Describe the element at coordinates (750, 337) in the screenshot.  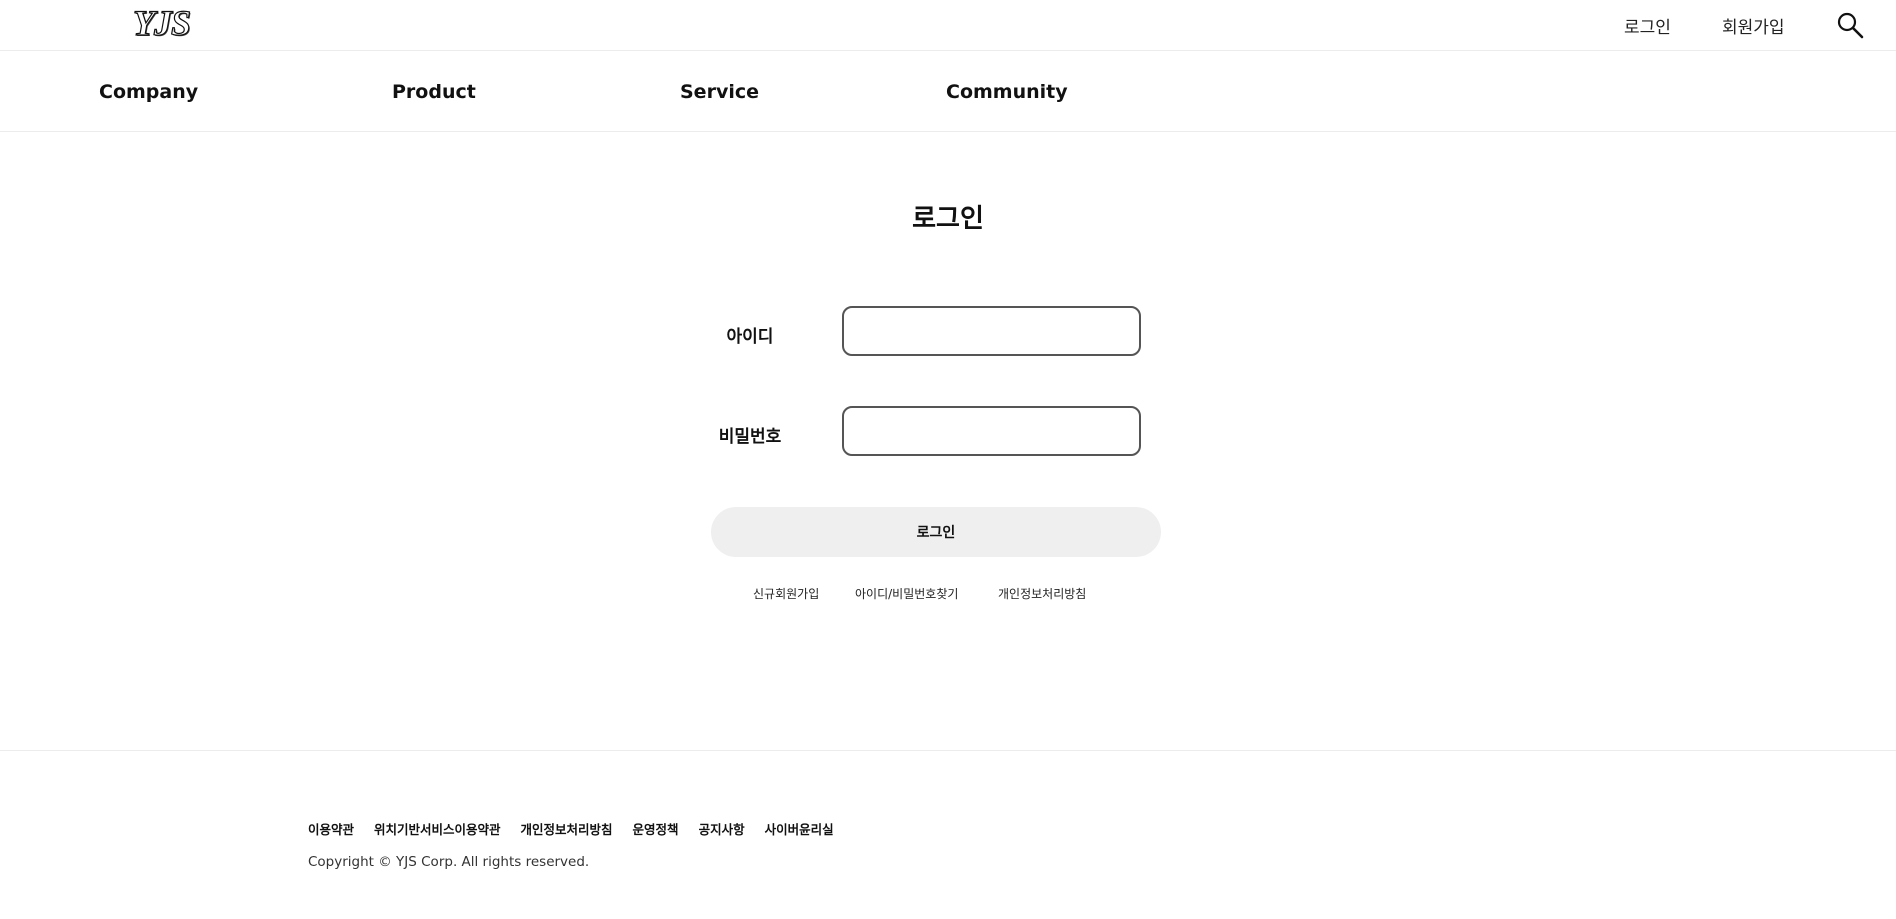
I see `id-label: 아이디` at that location.